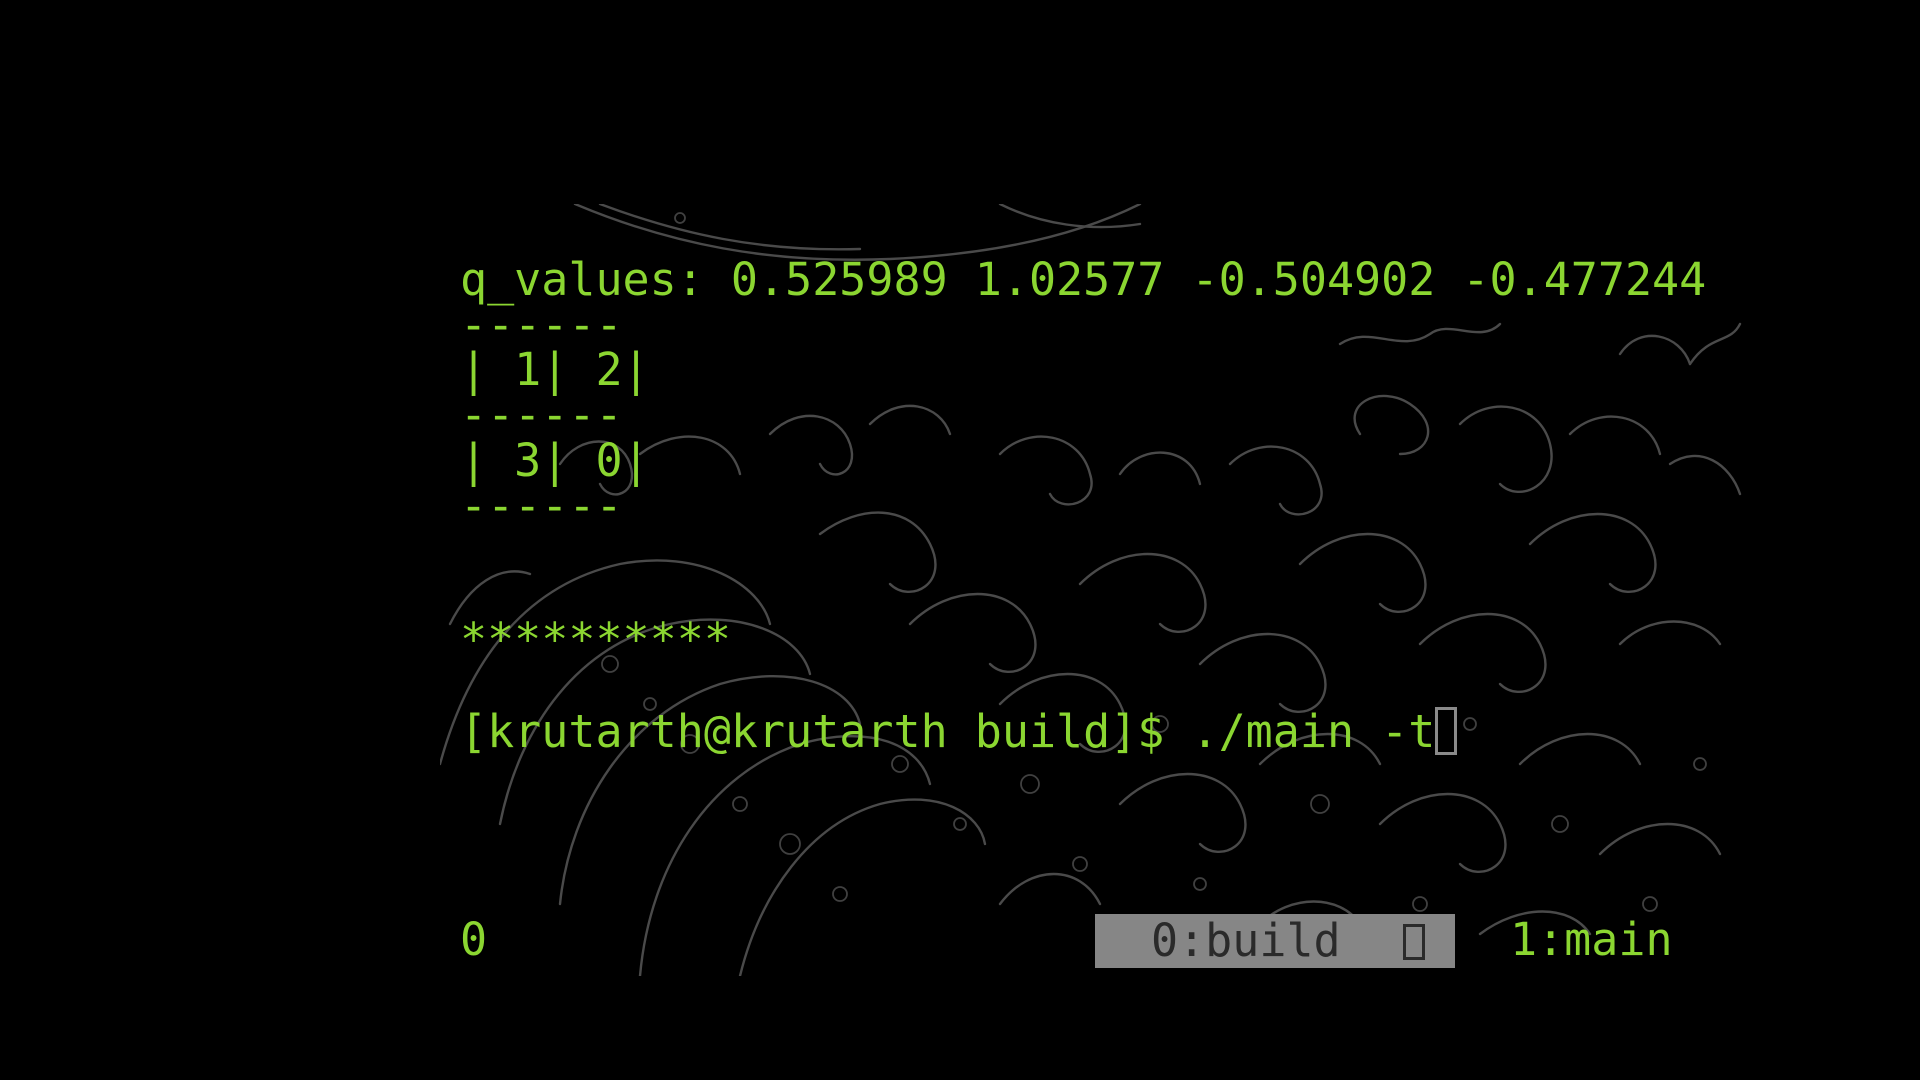 This screenshot has width=1920, height=1080. Describe the element at coordinates (1246, 940) in the screenshot. I see `tmux-window-0-label: 0:build` at that location.